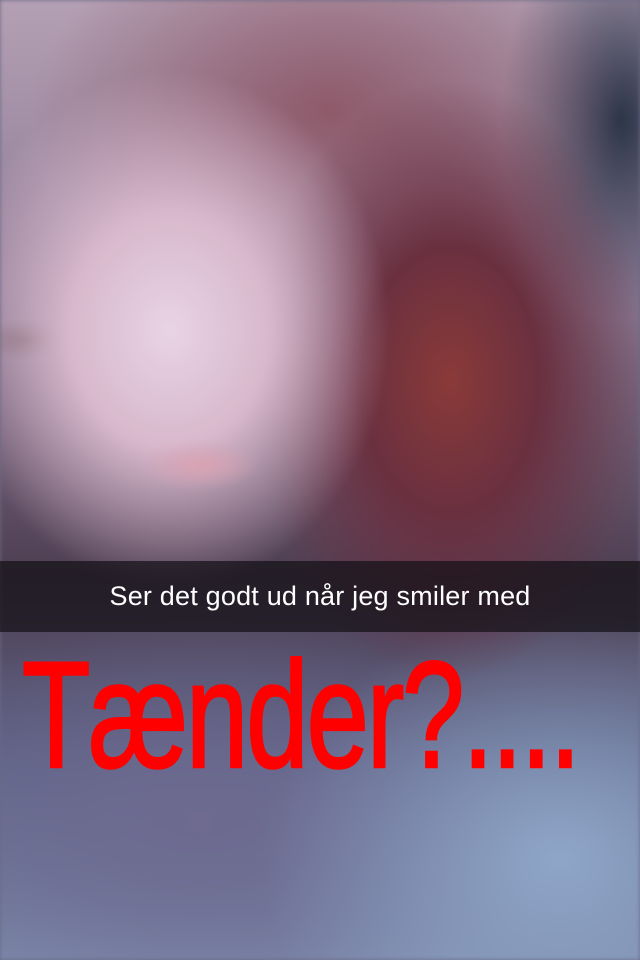  I want to click on caption-bar: Ser det godt ud når jeg smiler med, so click(320, 596).